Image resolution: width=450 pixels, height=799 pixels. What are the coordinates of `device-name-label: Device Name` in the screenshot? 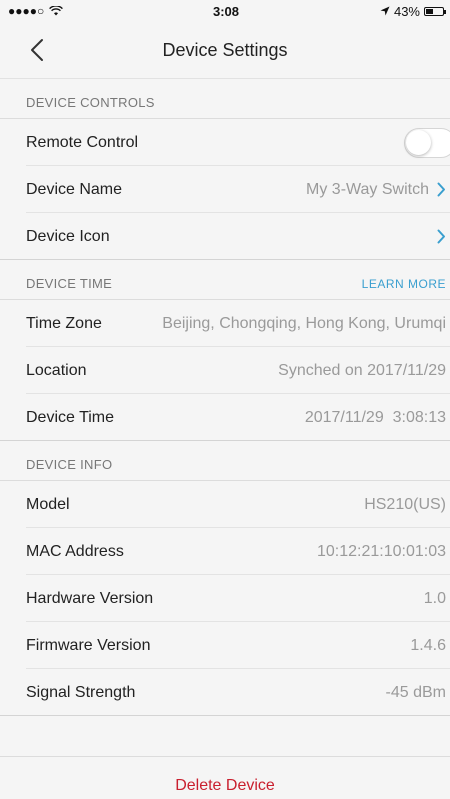 It's located at (74, 189).